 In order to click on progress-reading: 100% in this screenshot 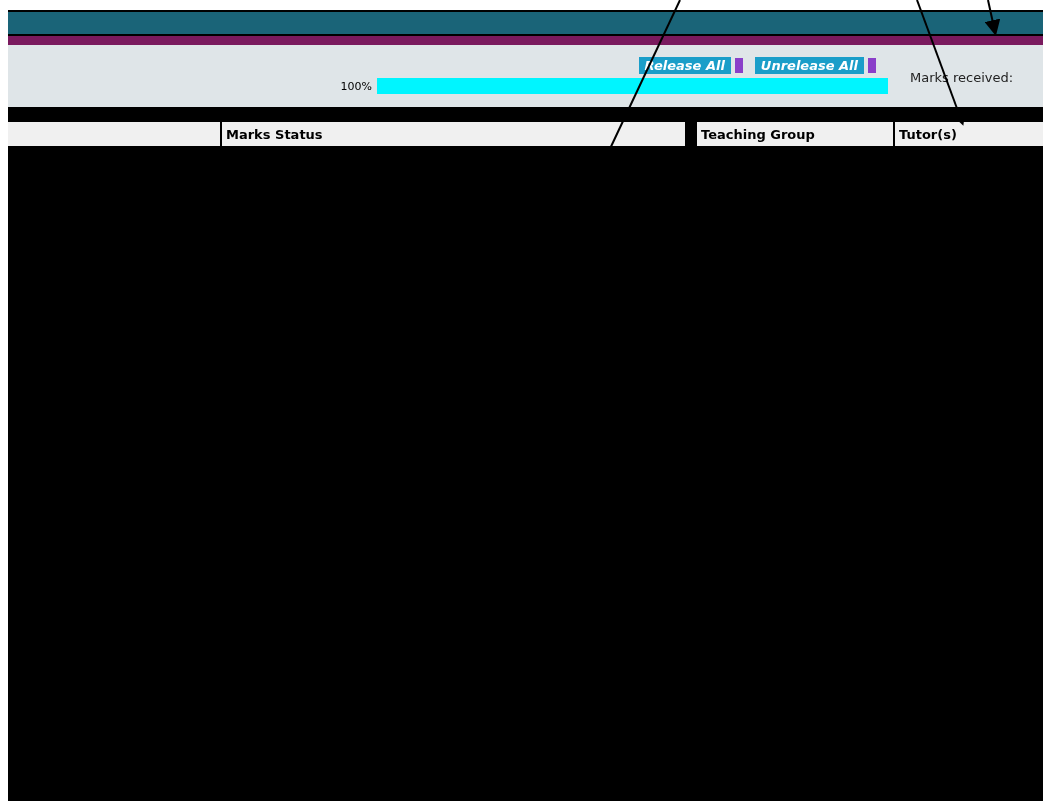, I will do `click(355, 86)`.